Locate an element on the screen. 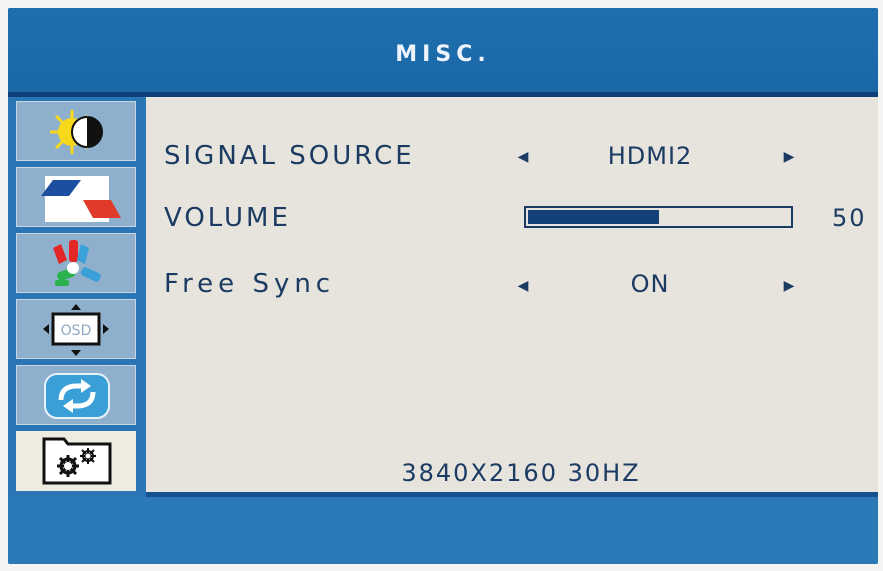 This screenshot has width=883, height=571. free-sync-left-arrow: ◀ is located at coordinates (523, 286).